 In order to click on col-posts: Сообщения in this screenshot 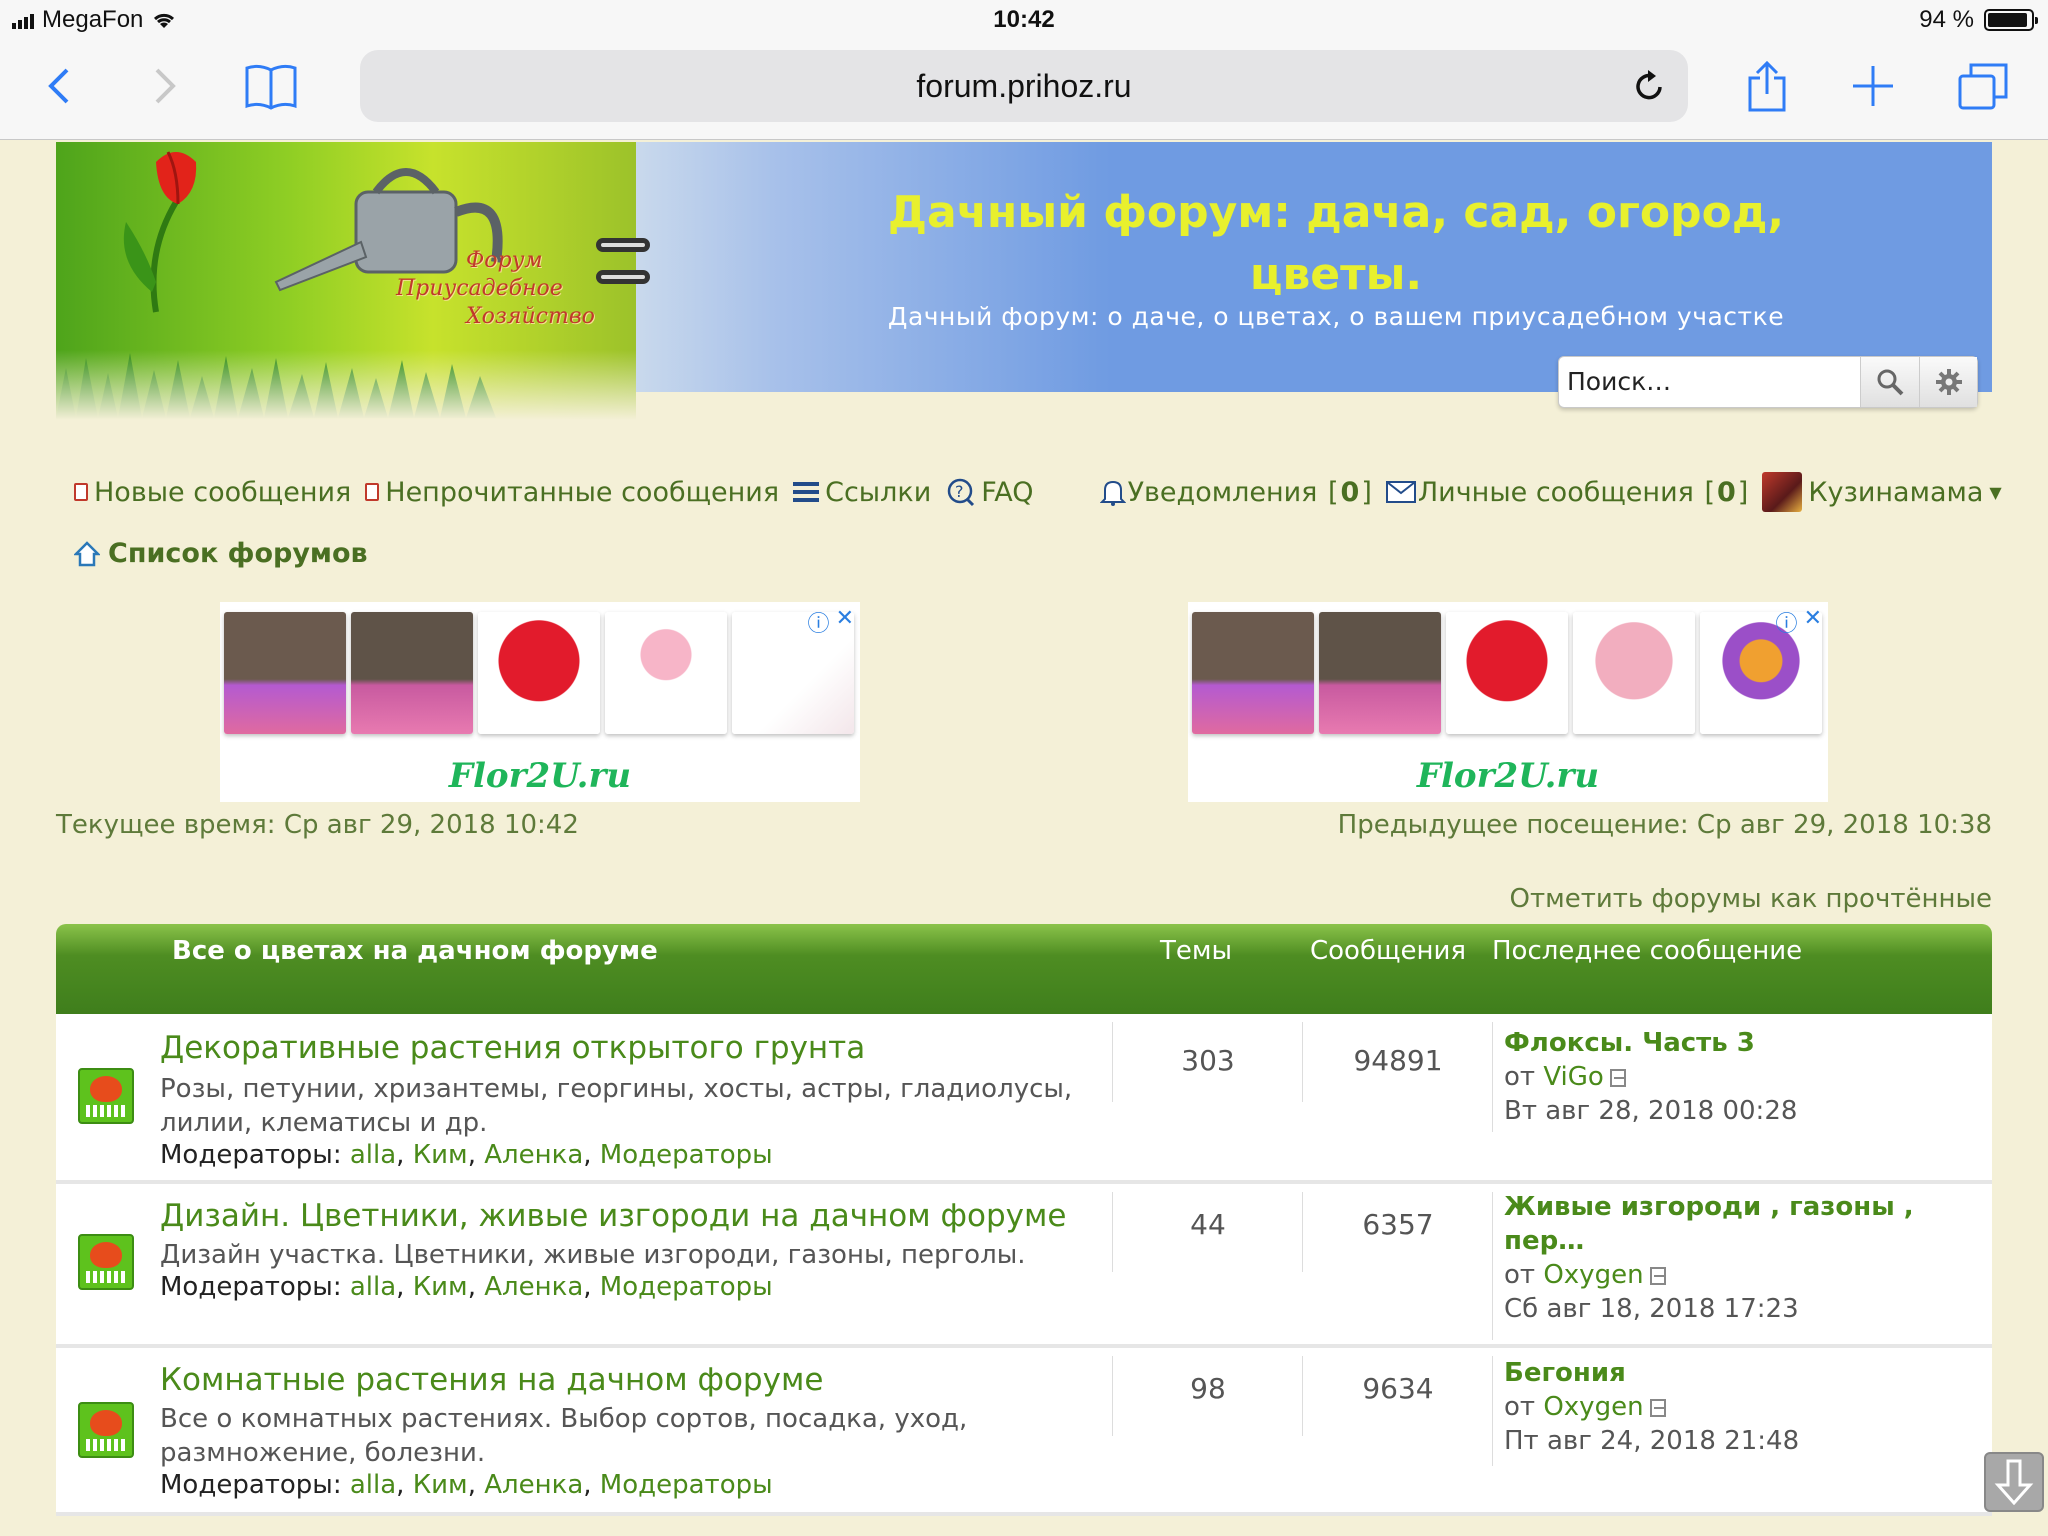, I will do `click(1388, 951)`.